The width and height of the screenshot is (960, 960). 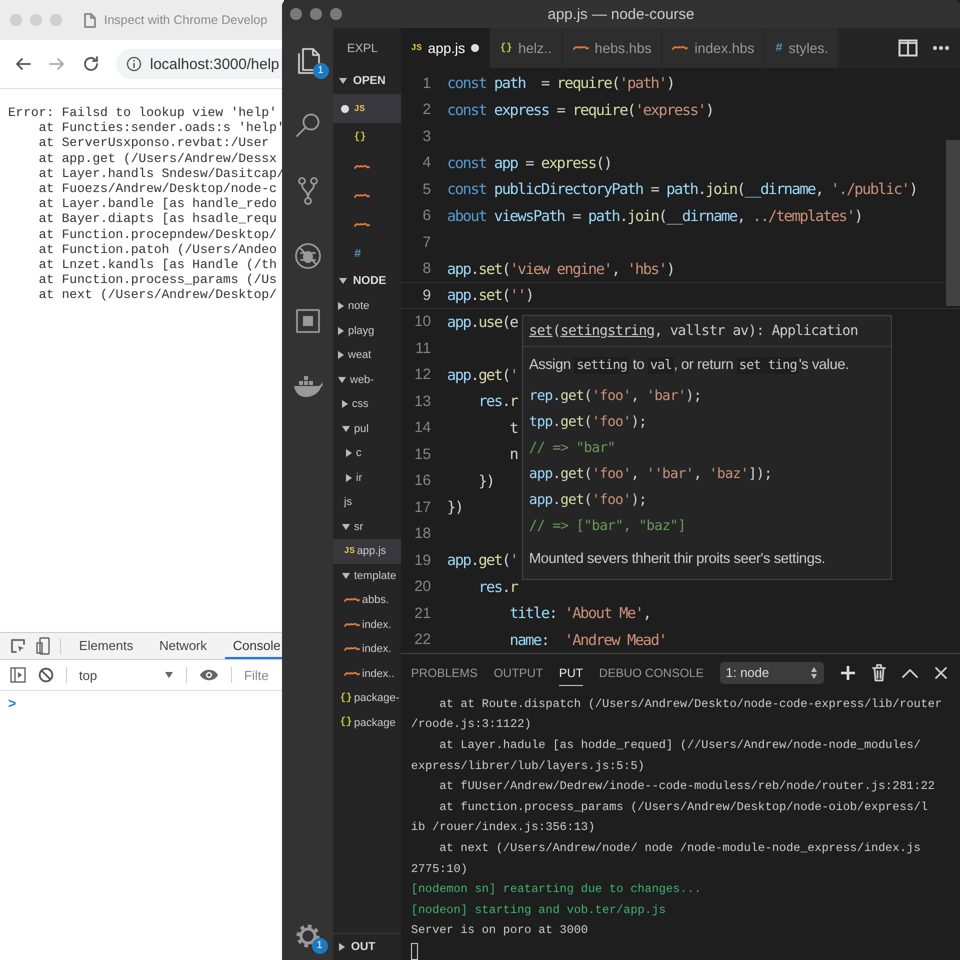 I want to click on clear-icon, so click(x=46, y=675).